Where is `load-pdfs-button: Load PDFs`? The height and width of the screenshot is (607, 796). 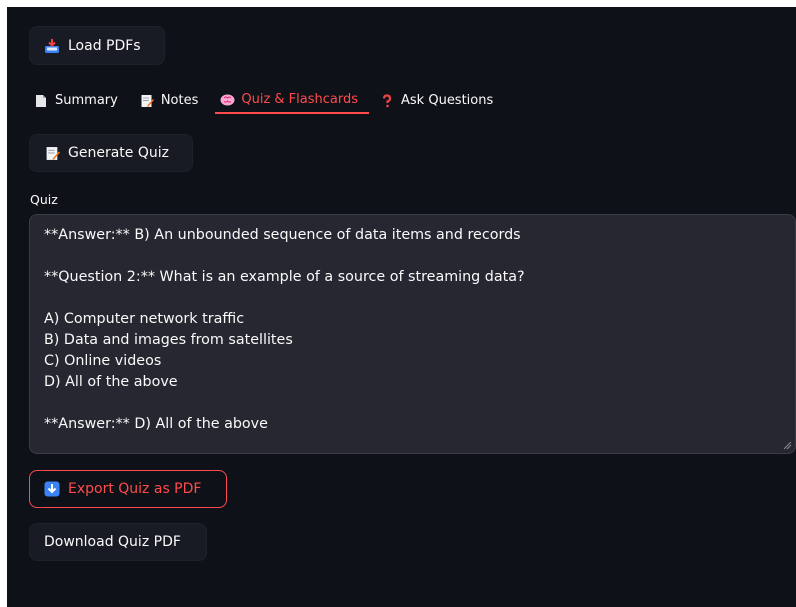 load-pdfs-button: Load PDFs is located at coordinates (97, 45).